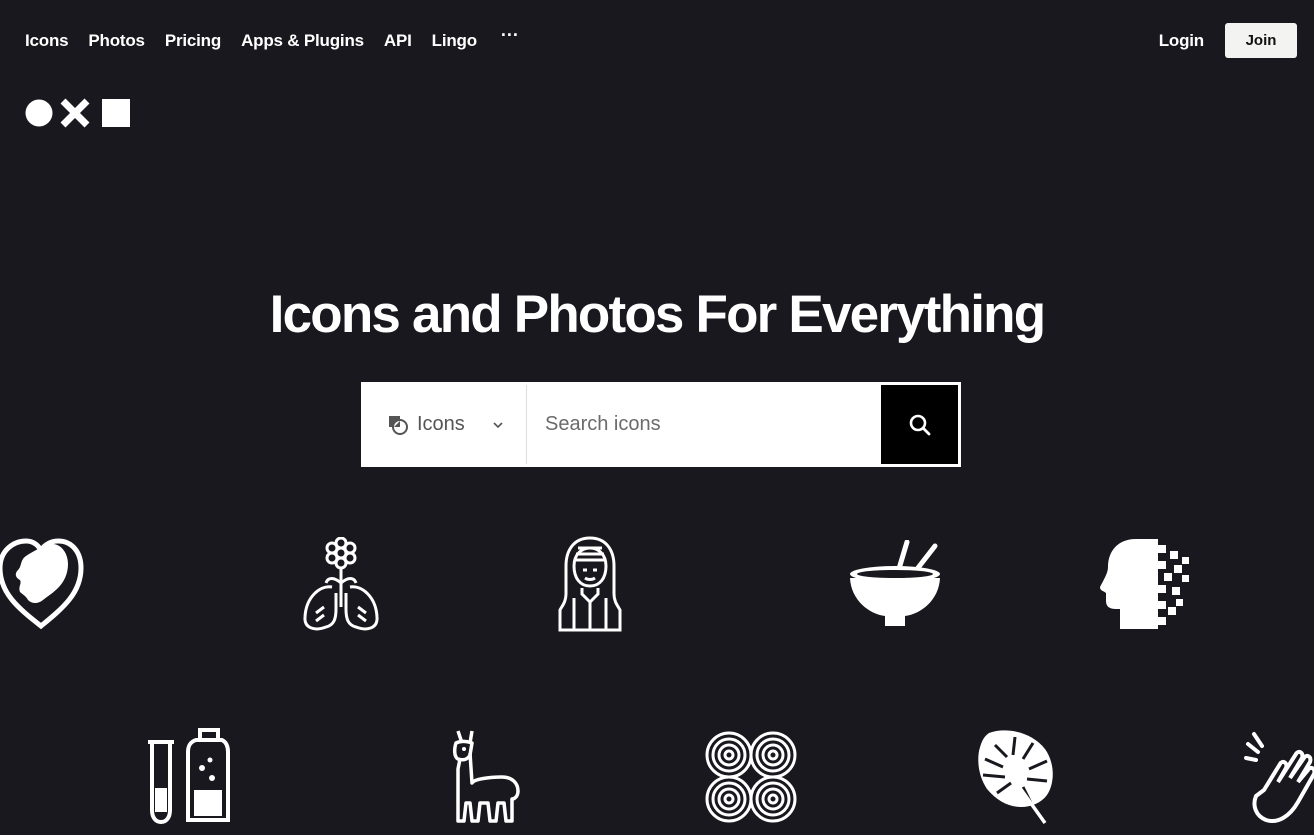 This screenshot has height=835, width=1314. What do you see at coordinates (657, 314) in the screenshot?
I see `hero-title: Icons and Photos For Everything` at bounding box center [657, 314].